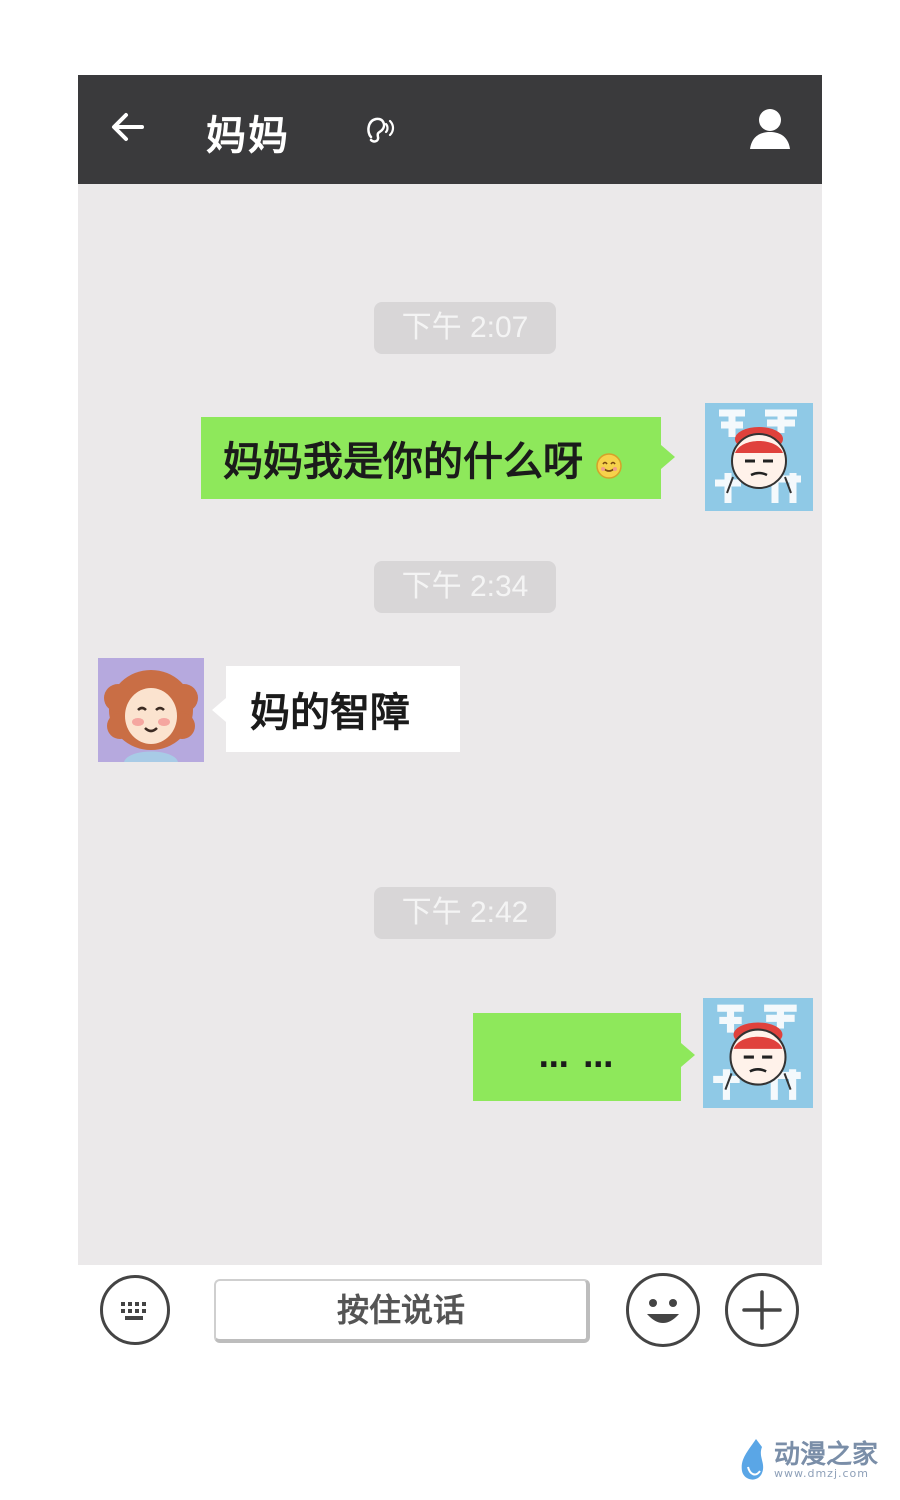 This screenshot has height=1500, width=900. I want to click on plus-icon, so click(762, 1310).